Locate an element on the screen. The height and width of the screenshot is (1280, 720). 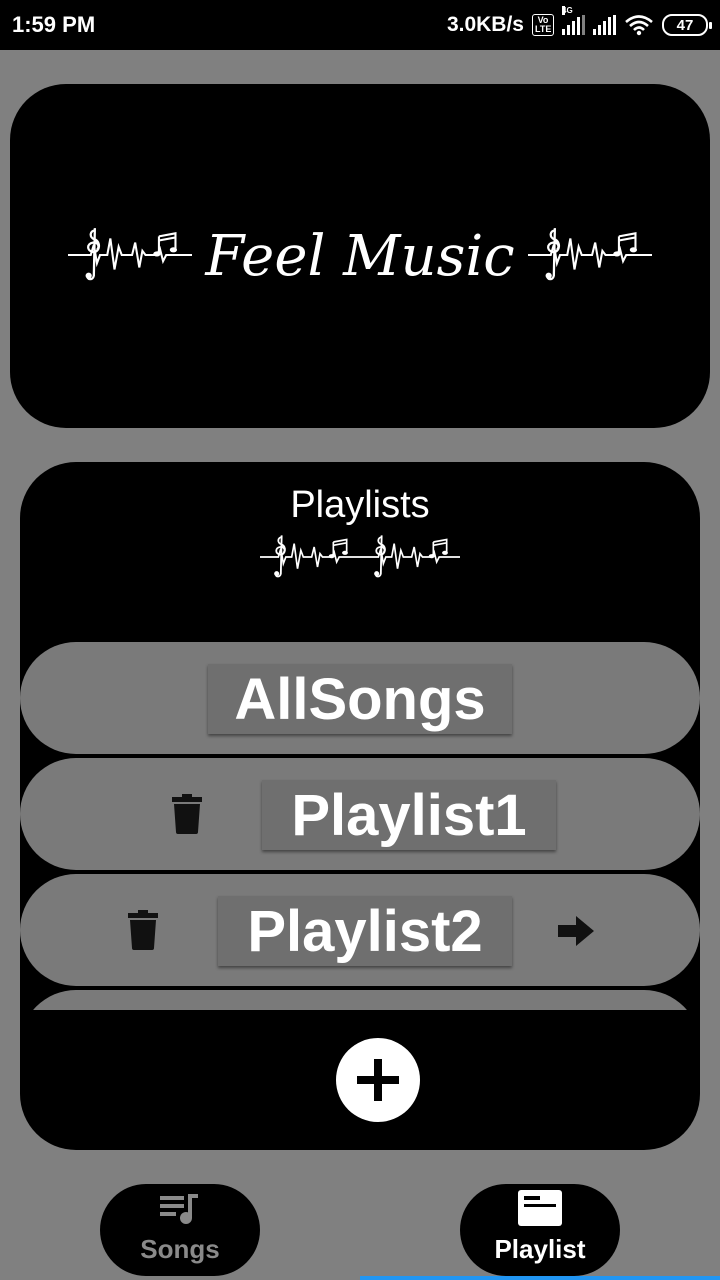
playlist-row-playlist1: Playlist1 is located at coordinates (360, 814).